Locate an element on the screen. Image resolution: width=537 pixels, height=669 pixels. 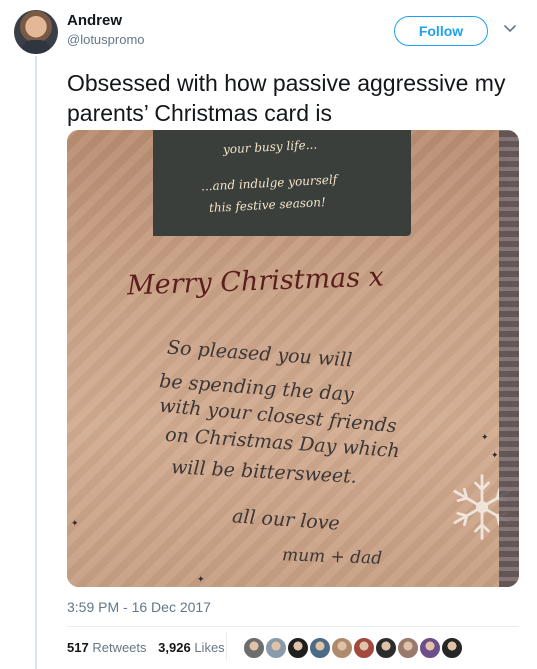
card-signature: mum + dad is located at coordinates (332, 557).